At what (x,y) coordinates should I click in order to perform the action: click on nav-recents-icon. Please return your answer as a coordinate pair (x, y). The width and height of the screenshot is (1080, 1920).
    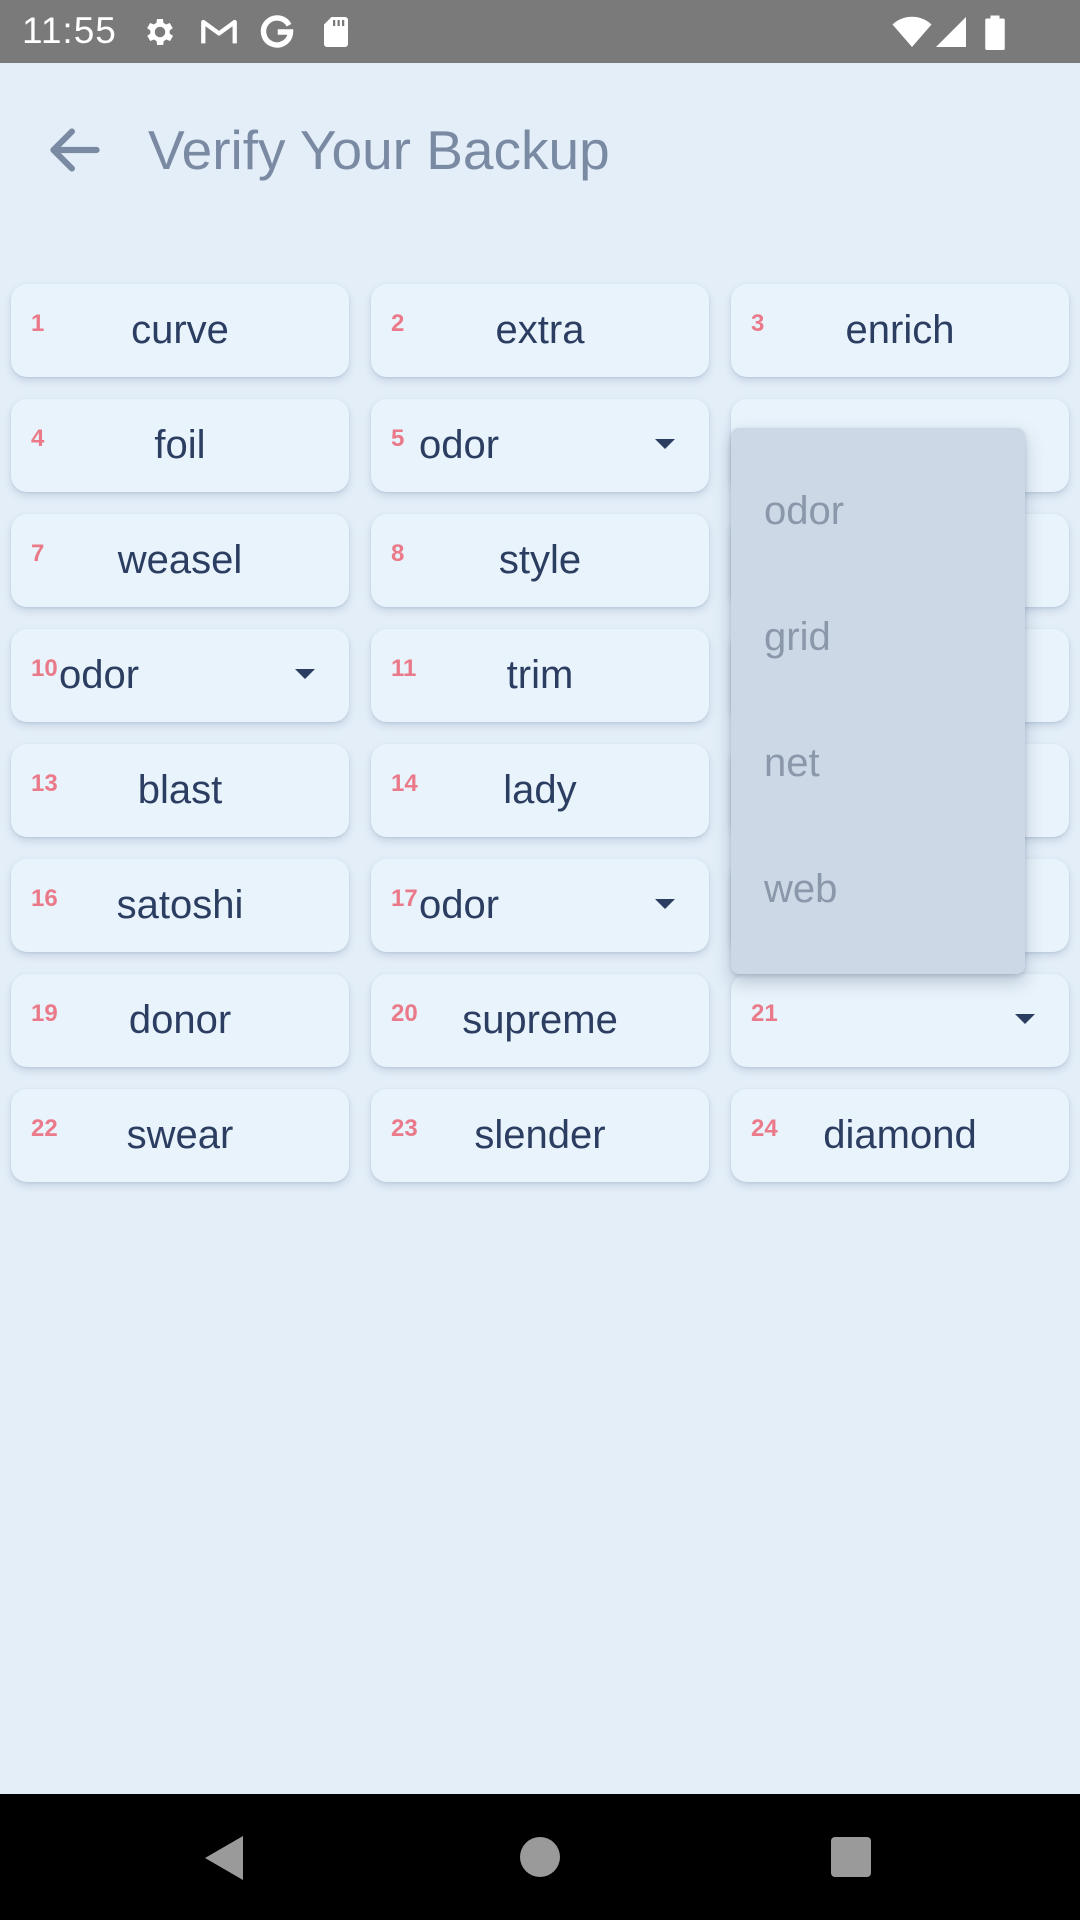
    Looking at the image, I should click on (851, 1857).